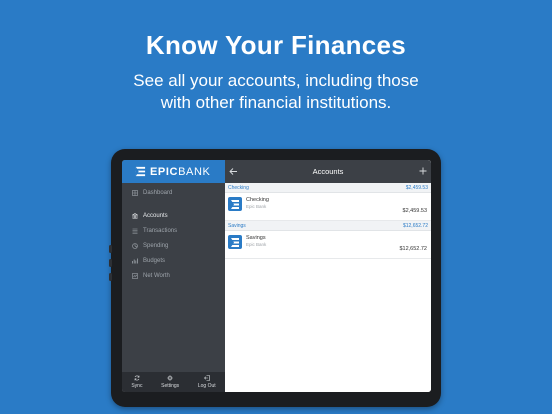 This screenshot has height=414, width=552. What do you see at coordinates (328, 226) in the screenshot?
I see `section-header-savings: Savings $12,652.72` at bounding box center [328, 226].